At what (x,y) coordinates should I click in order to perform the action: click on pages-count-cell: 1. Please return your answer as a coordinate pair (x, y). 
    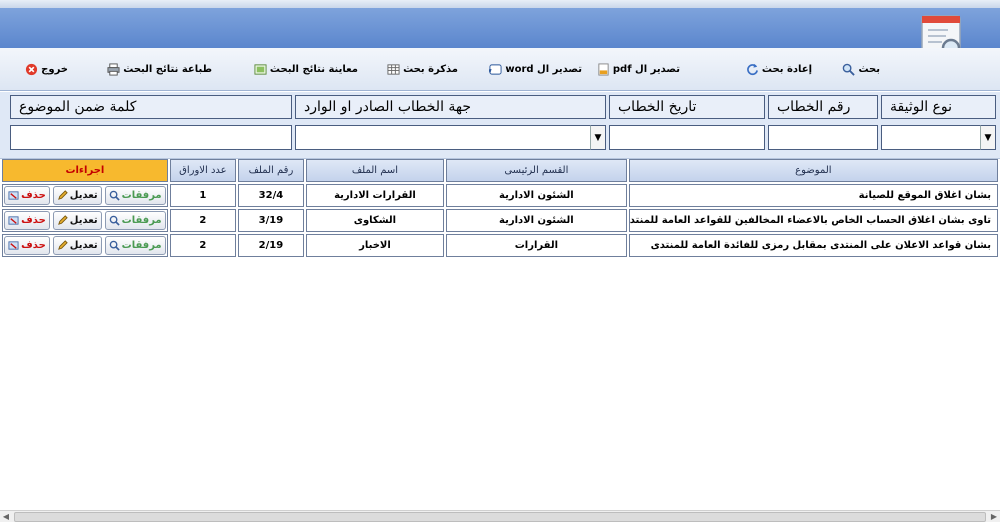
    Looking at the image, I should click on (202, 195).